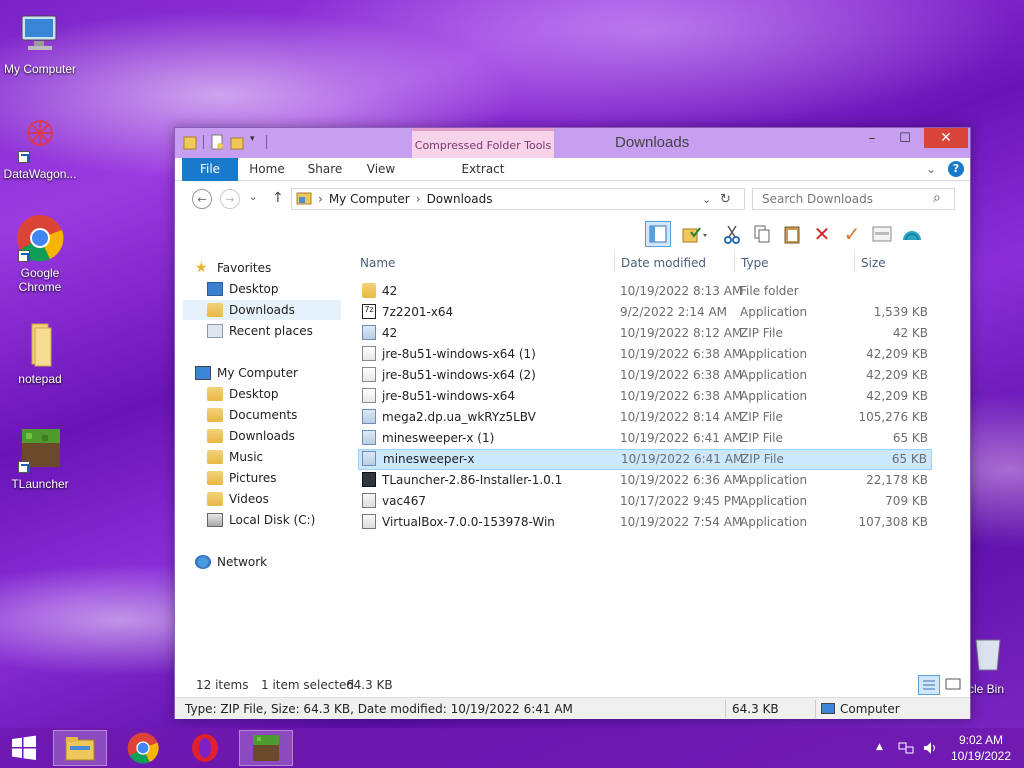  What do you see at coordinates (725, 199) in the screenshot?
I see `refresh-button: ↻` at bounding box center [725, 199].